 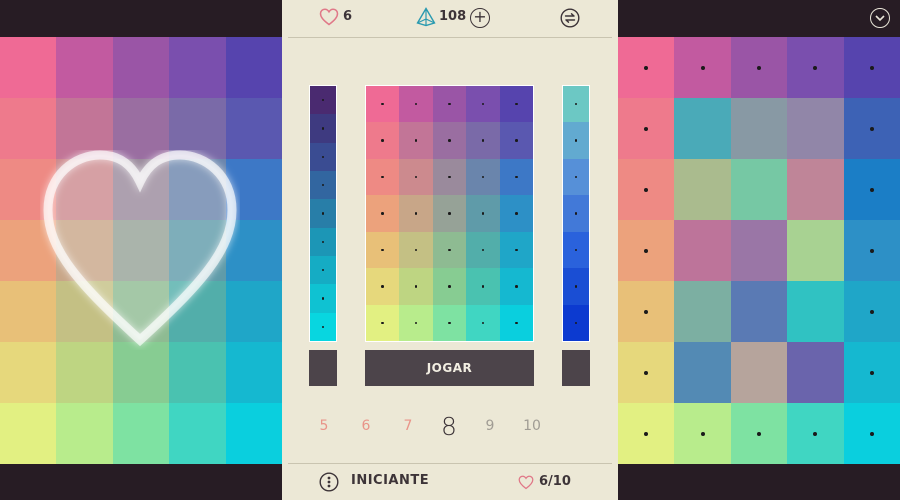 What do you see at coordinates (390, 480) in the screenshot?
I see `difficulty-label: INICIANTE` at bounding box center [390, 480].